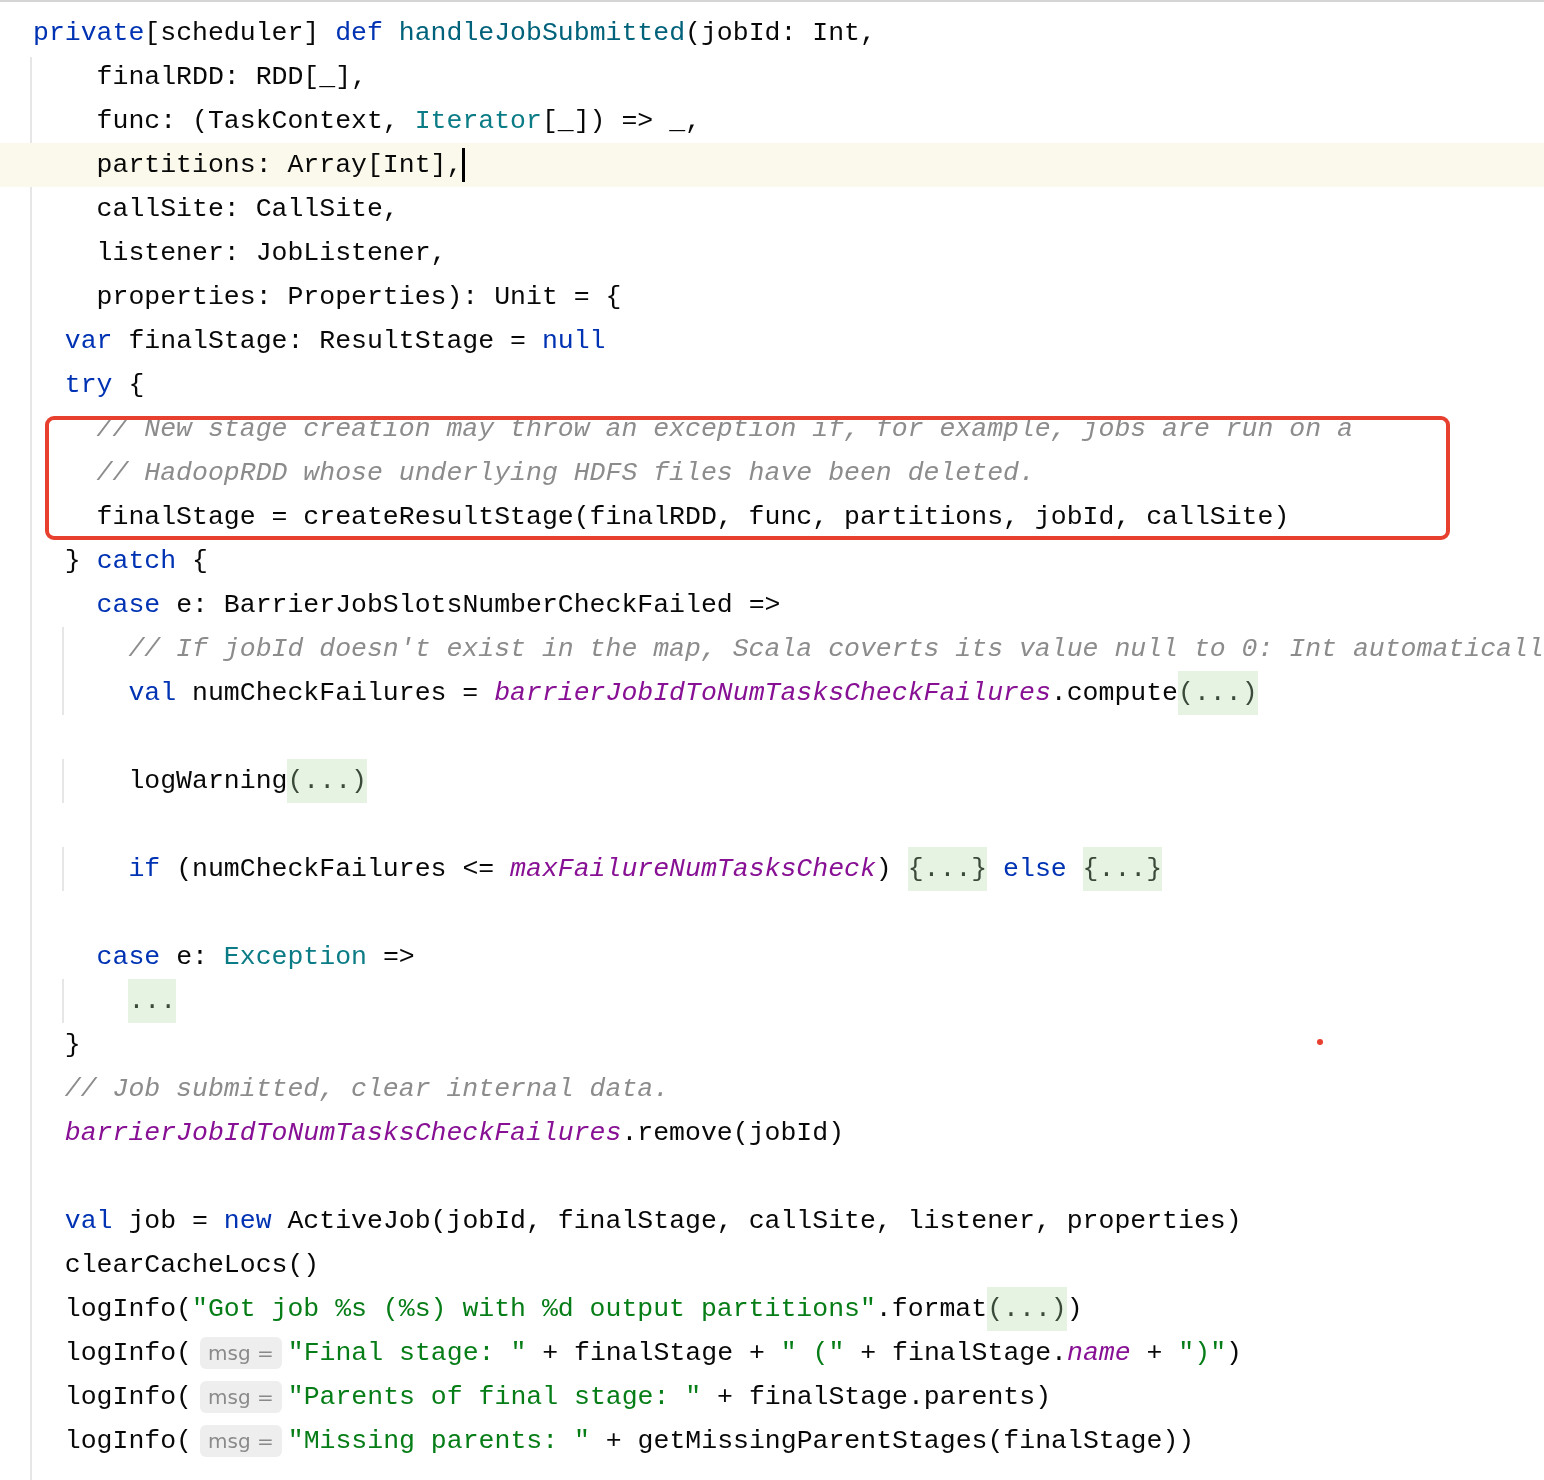  I want to click on type-name: Iterator, so click(478, 121).